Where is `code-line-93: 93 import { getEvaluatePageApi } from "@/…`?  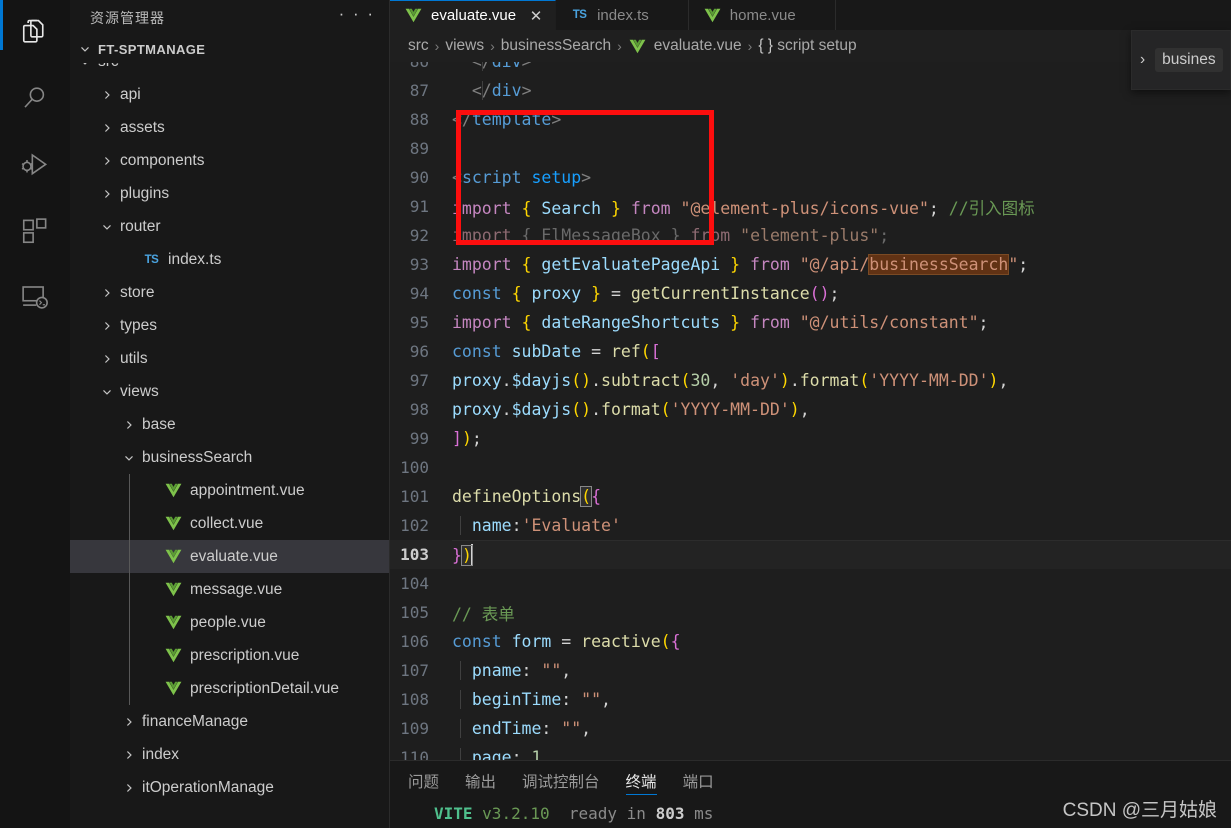
code-line-93: 93 import { getEvaluatePageApi } from "@/… is located at coordinates (810, 264).